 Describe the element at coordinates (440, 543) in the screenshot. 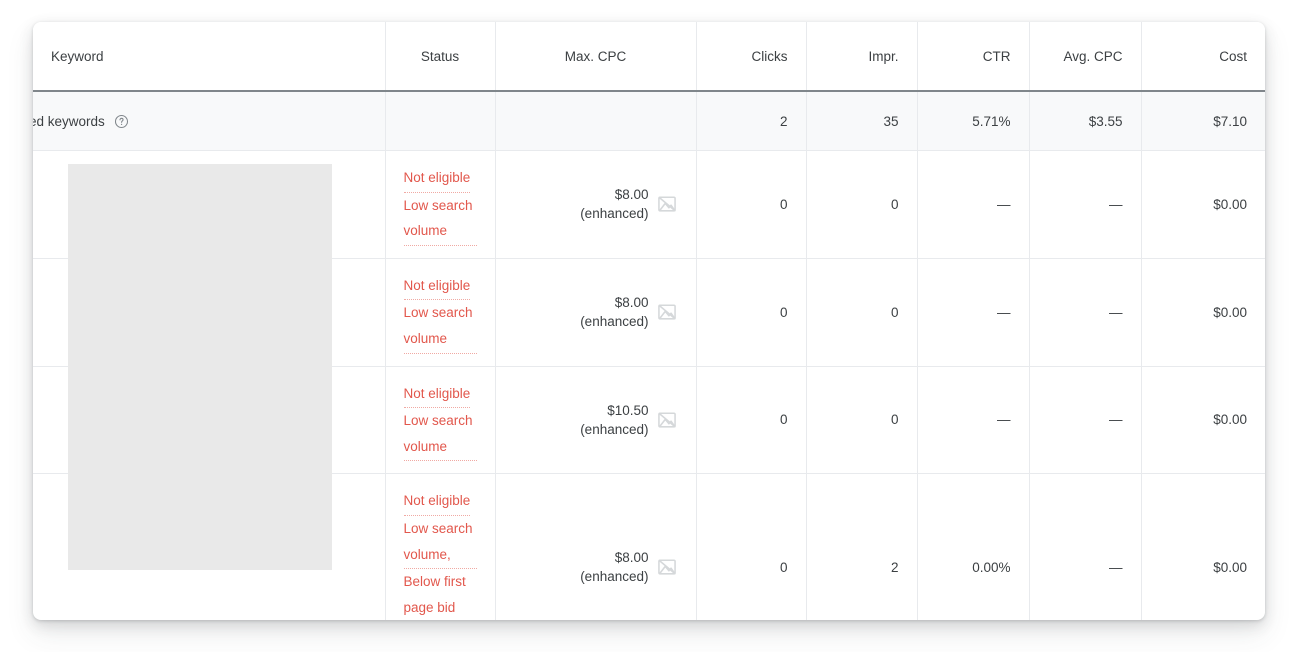

I see `status-line: Low search volume,` at that location.